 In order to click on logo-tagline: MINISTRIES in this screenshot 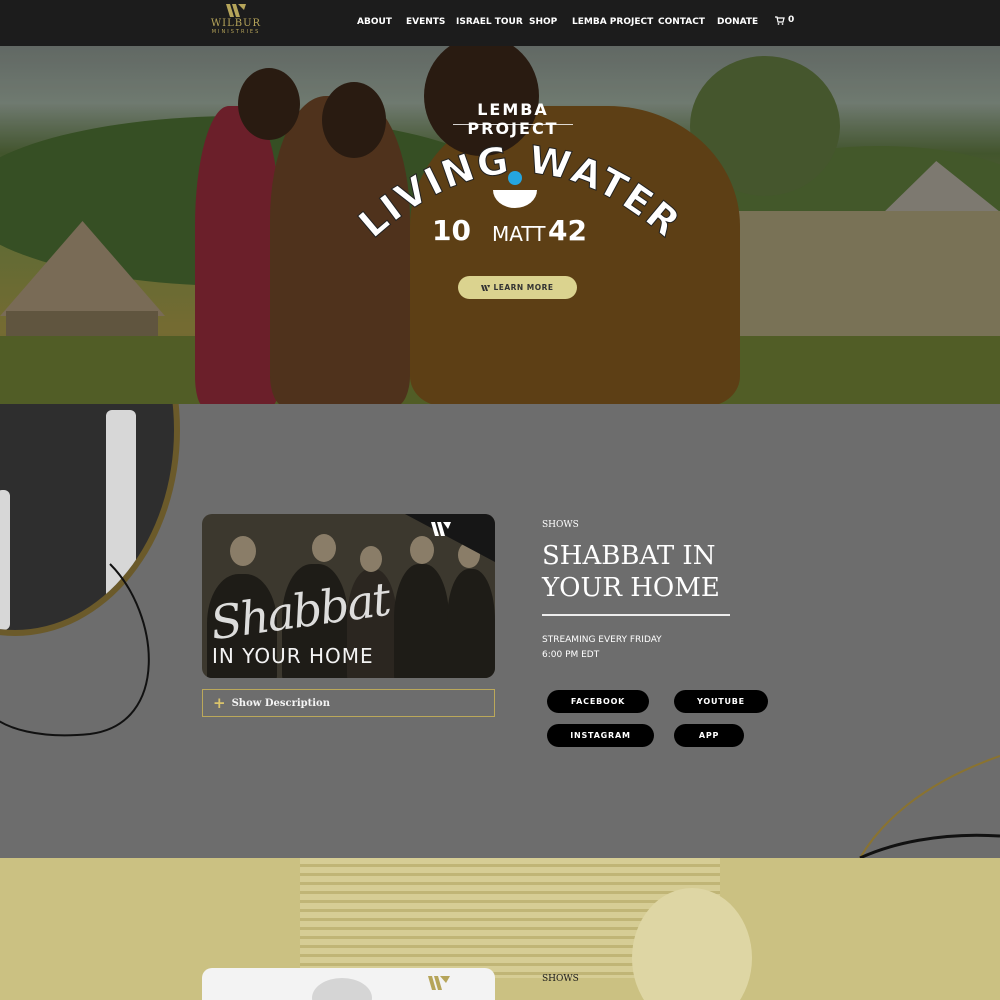, I will do `click(236, 32)`.